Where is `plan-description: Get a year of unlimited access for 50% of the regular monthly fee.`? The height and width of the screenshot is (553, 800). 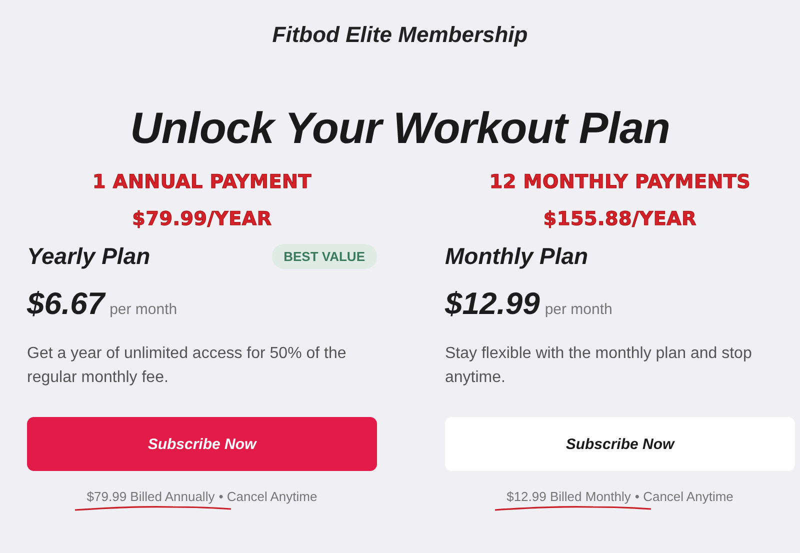 plan-description: Get a year of unlimited access for 50% of the regular monthly fee. is located at coordinates (187, 366).